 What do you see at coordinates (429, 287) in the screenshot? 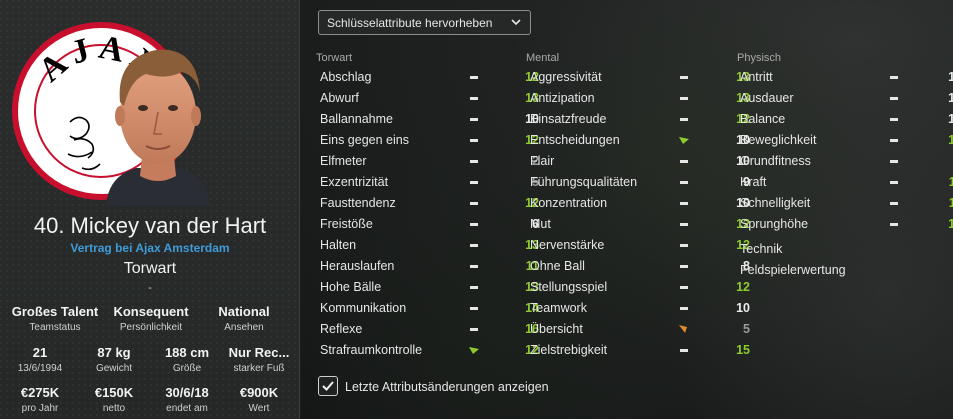
I see `attribute-row: Hohe Bälle 13` at bounding box center [429, 287].